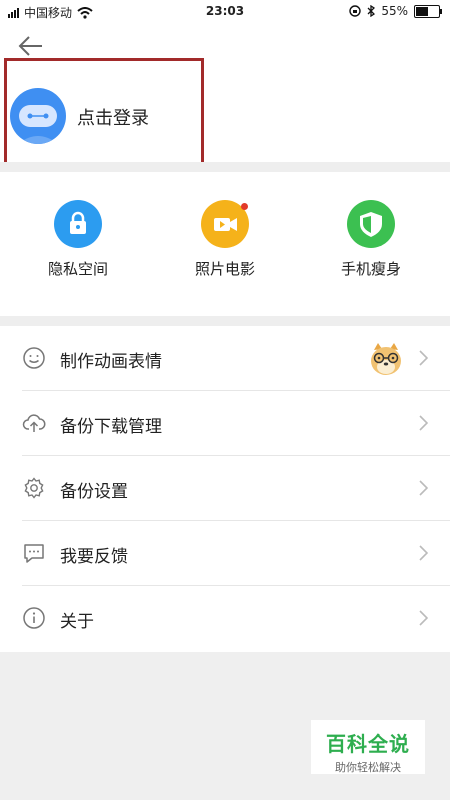 This screenshot has width=450, height=800. Describe the element at coordinates (225, 423) in the screenshot. I see `menu-item-backup-download: 备份下载管理` at that location.